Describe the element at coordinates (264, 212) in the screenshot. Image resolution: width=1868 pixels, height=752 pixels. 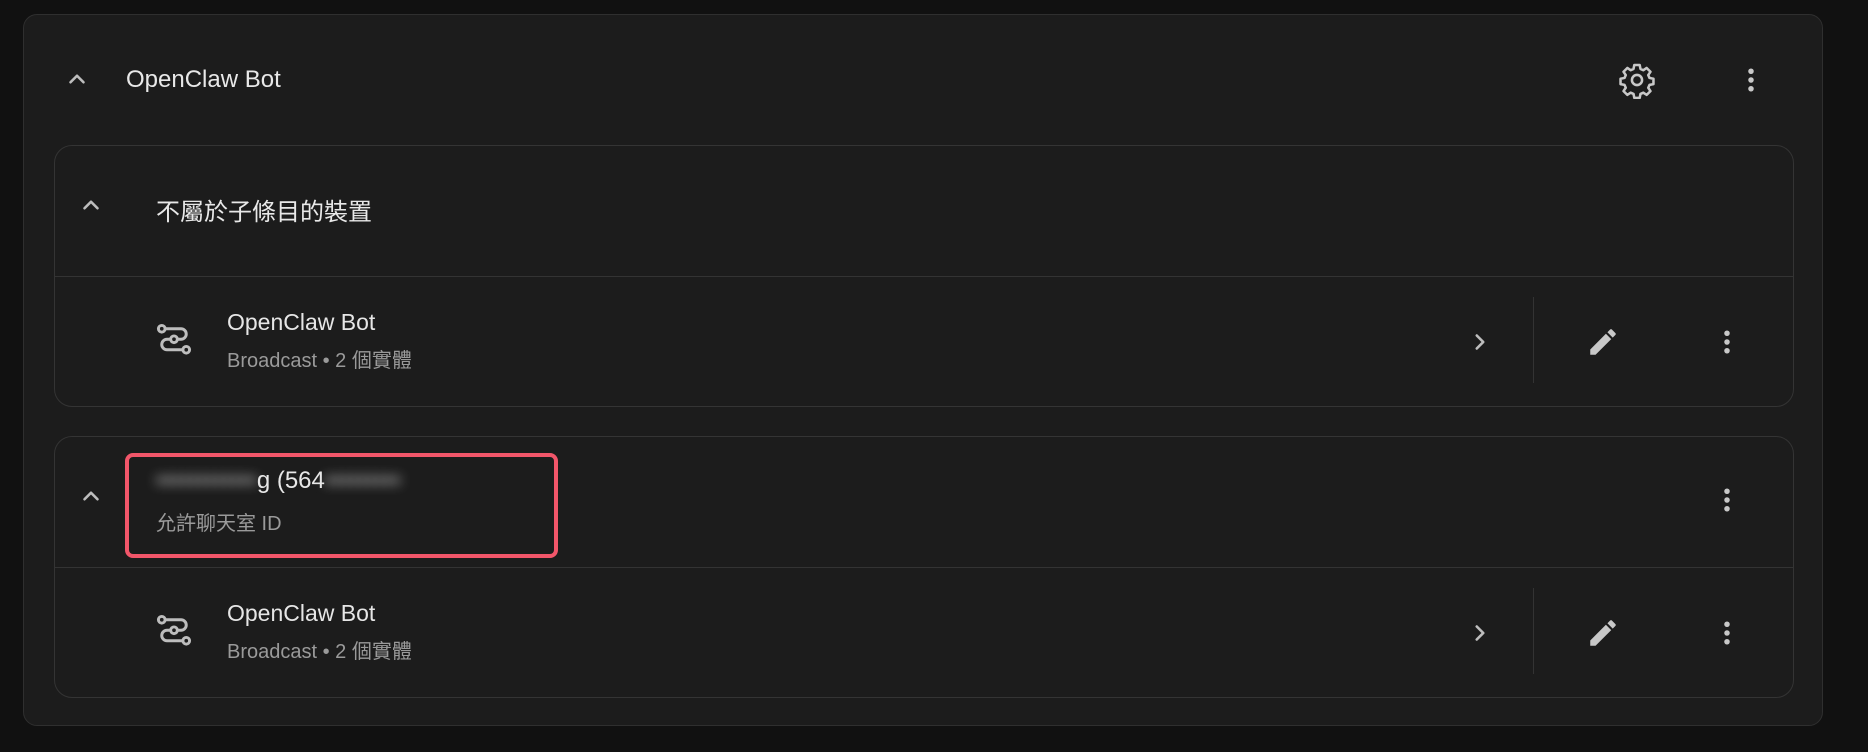
I see `group-title: 不屬於子條目的裝置` at that location.